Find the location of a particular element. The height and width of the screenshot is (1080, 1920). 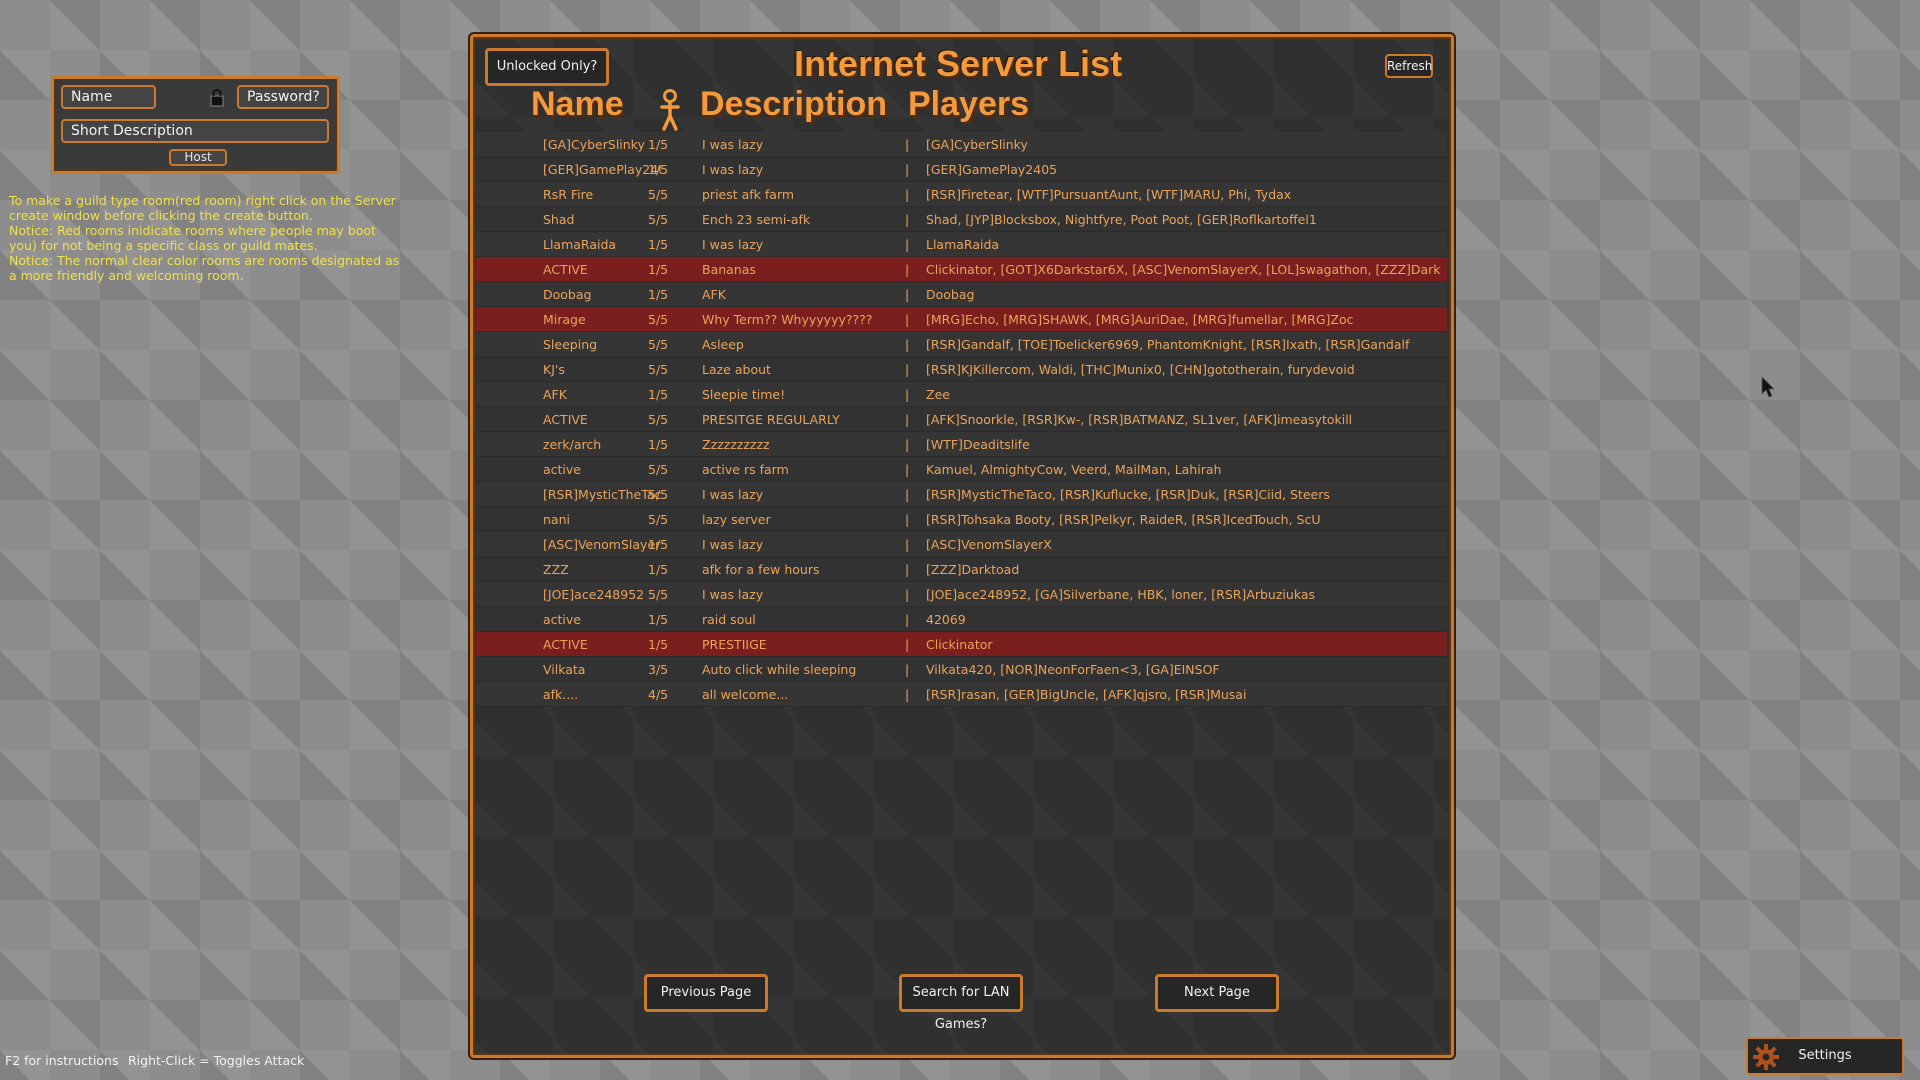

server-description: Bananas is located at coordinates (729, 269).